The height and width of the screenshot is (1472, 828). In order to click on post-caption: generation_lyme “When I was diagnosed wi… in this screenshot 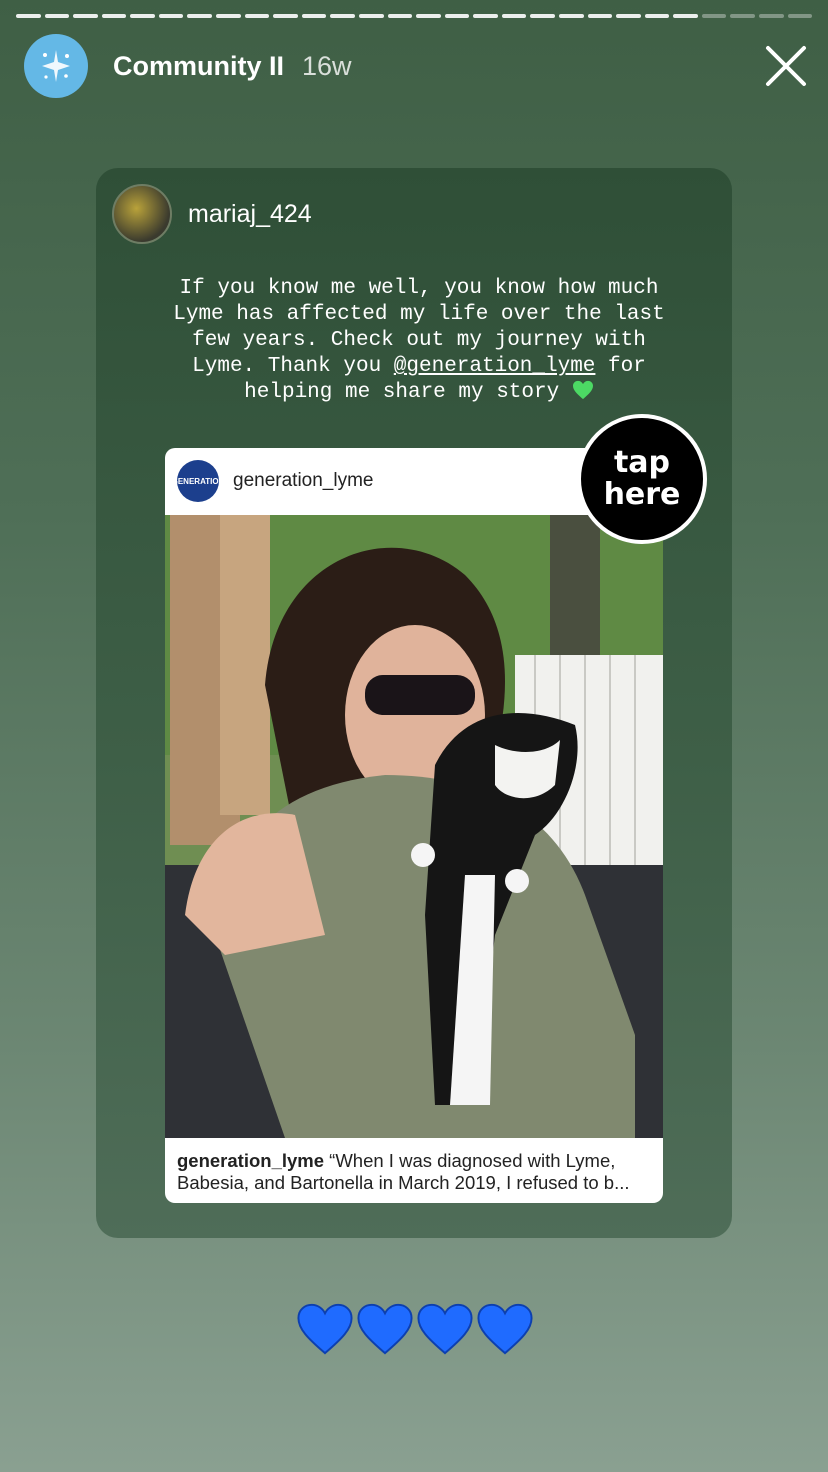, I will do `click(414, 1166)`.